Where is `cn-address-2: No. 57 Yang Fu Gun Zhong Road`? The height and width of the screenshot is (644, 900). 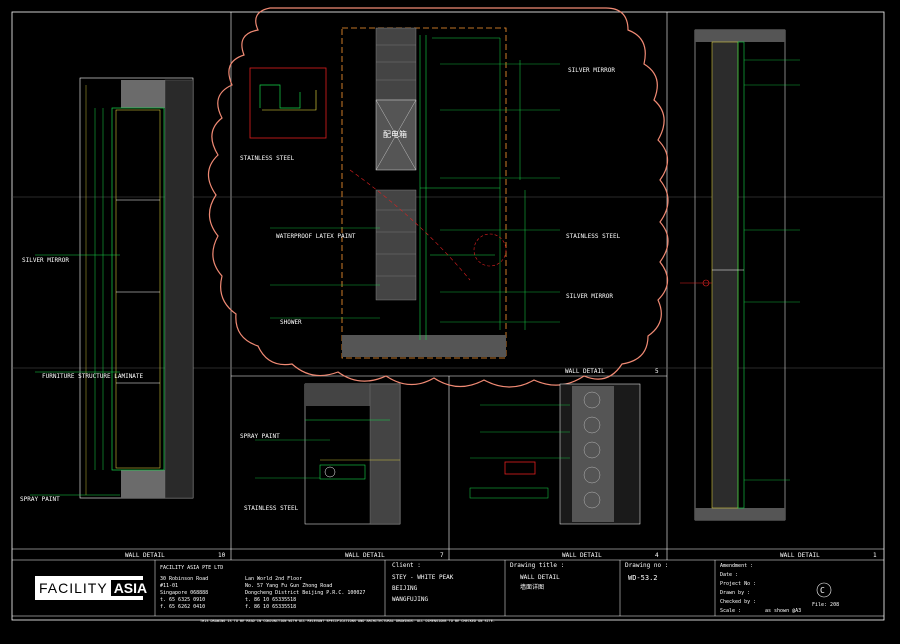
cn-address-2: No. 57 Yang Fu Gun Zhong Road is located at coordinates (289, 586).